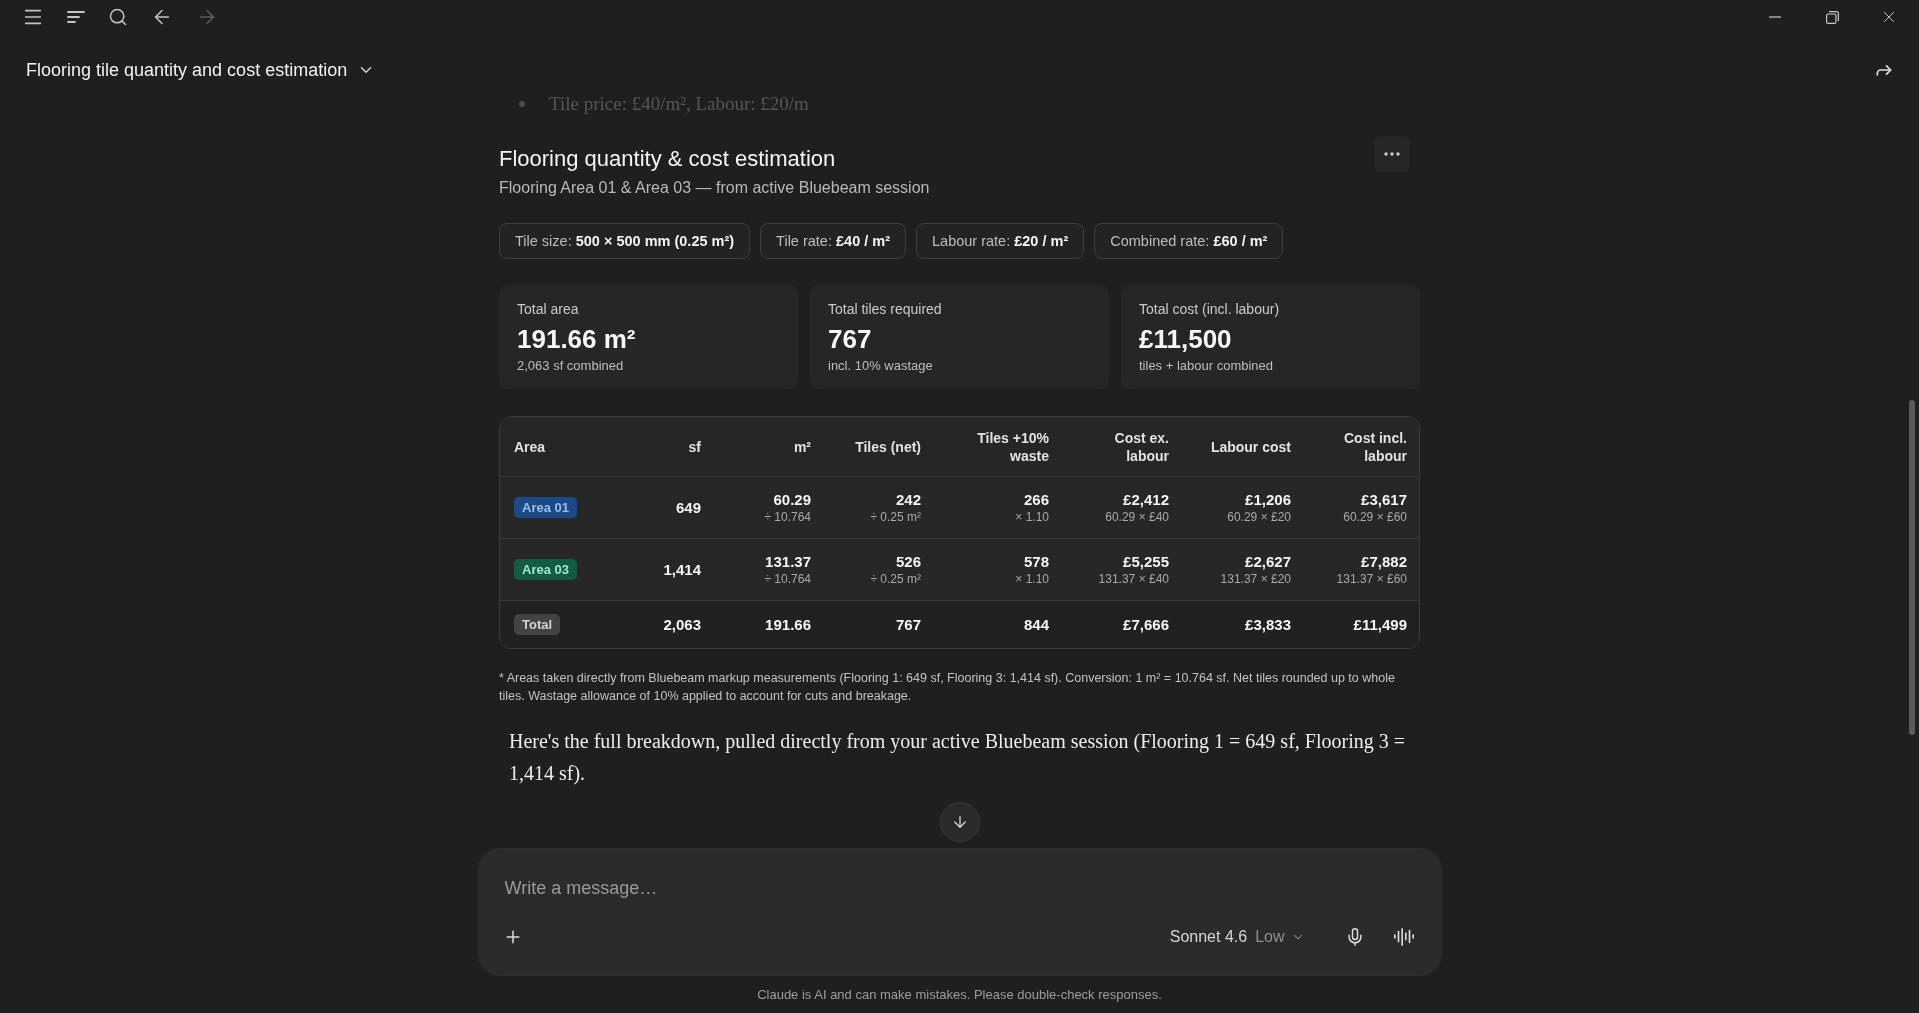 This screenshot has height=1013, width=1919. What do you see at coordinates (833, 241) in the screenshot?
I see `rate-chip: Tile rate: £40 / m²` at bounding box center [833, 241].